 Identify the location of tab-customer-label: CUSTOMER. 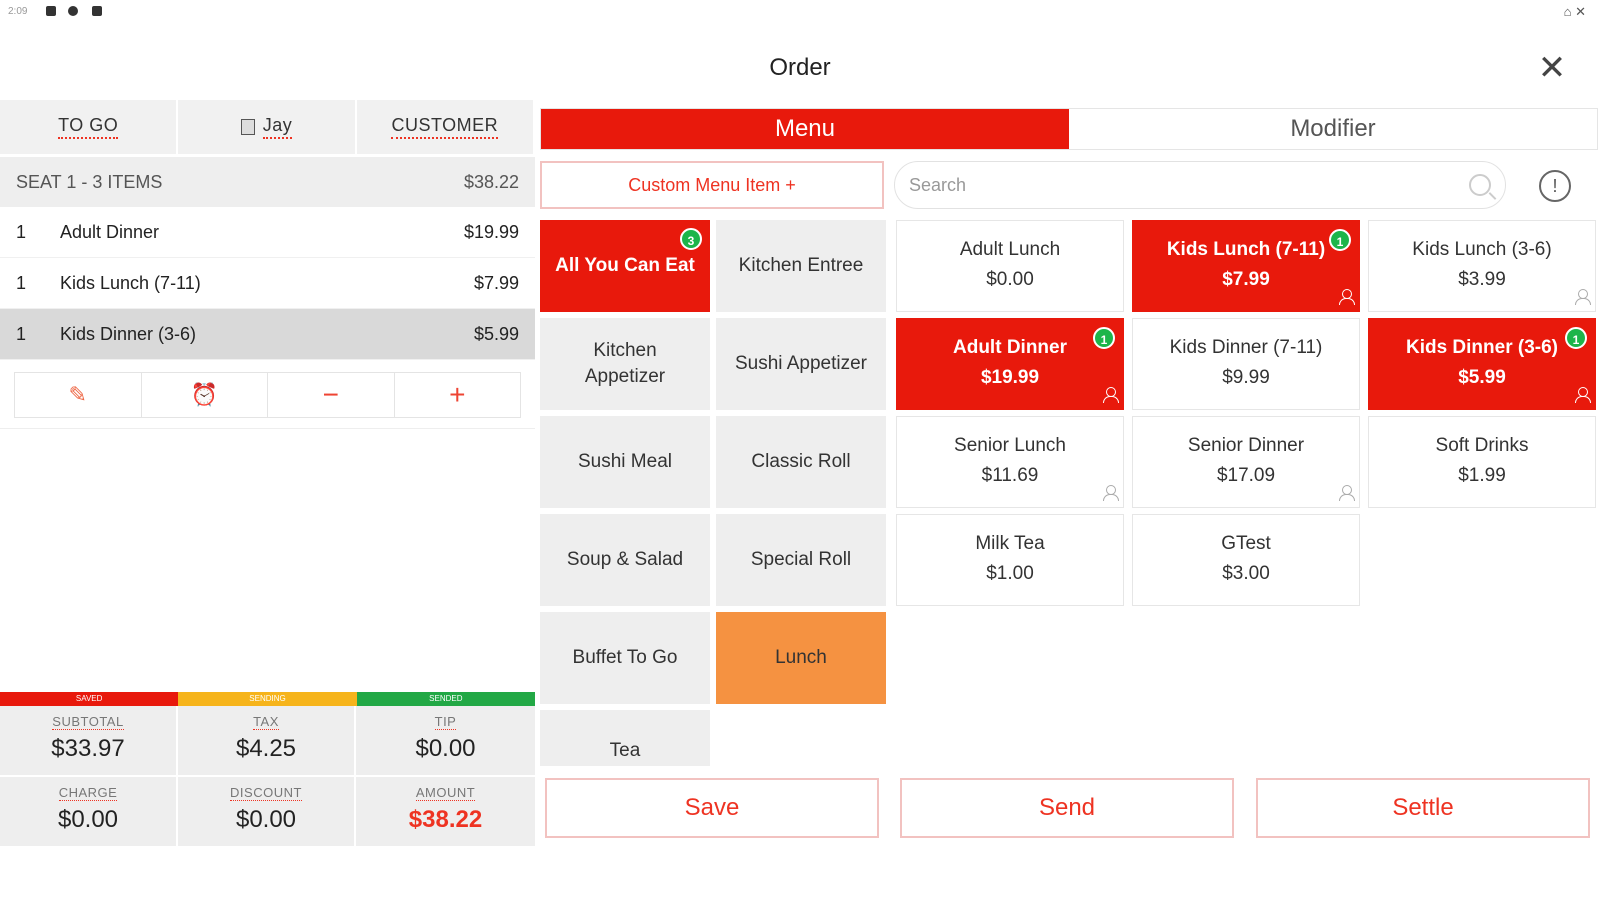
(445, 127).